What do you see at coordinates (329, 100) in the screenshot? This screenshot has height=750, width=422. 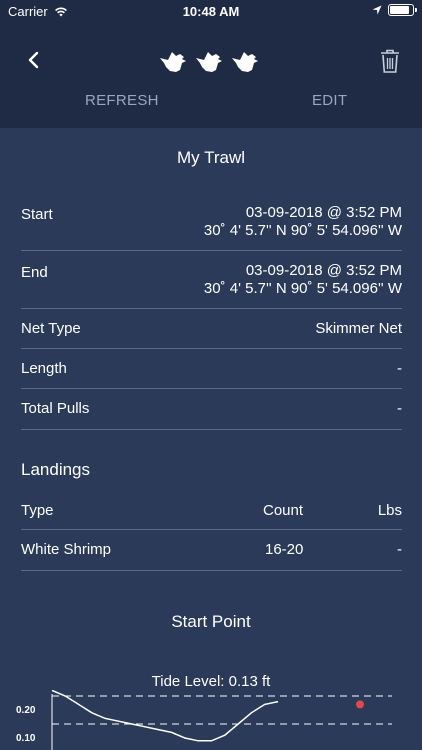 I see `edit-button: EDIT` at bounding box center [329, 100].